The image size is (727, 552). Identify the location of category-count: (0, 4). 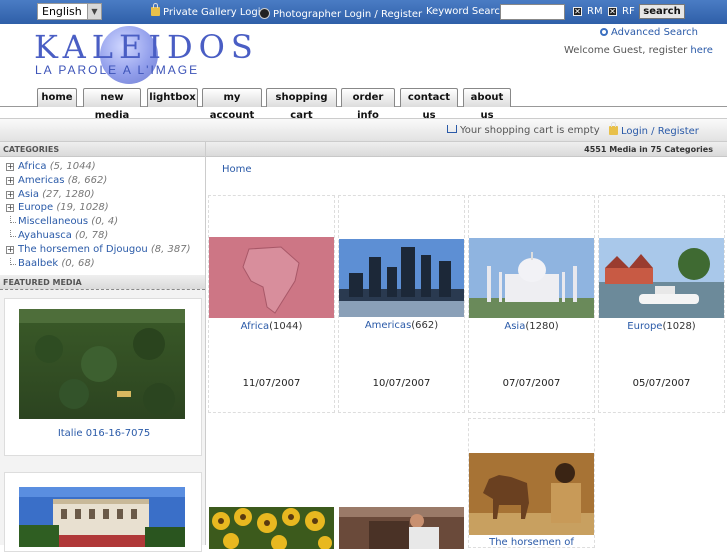
(105, 222).